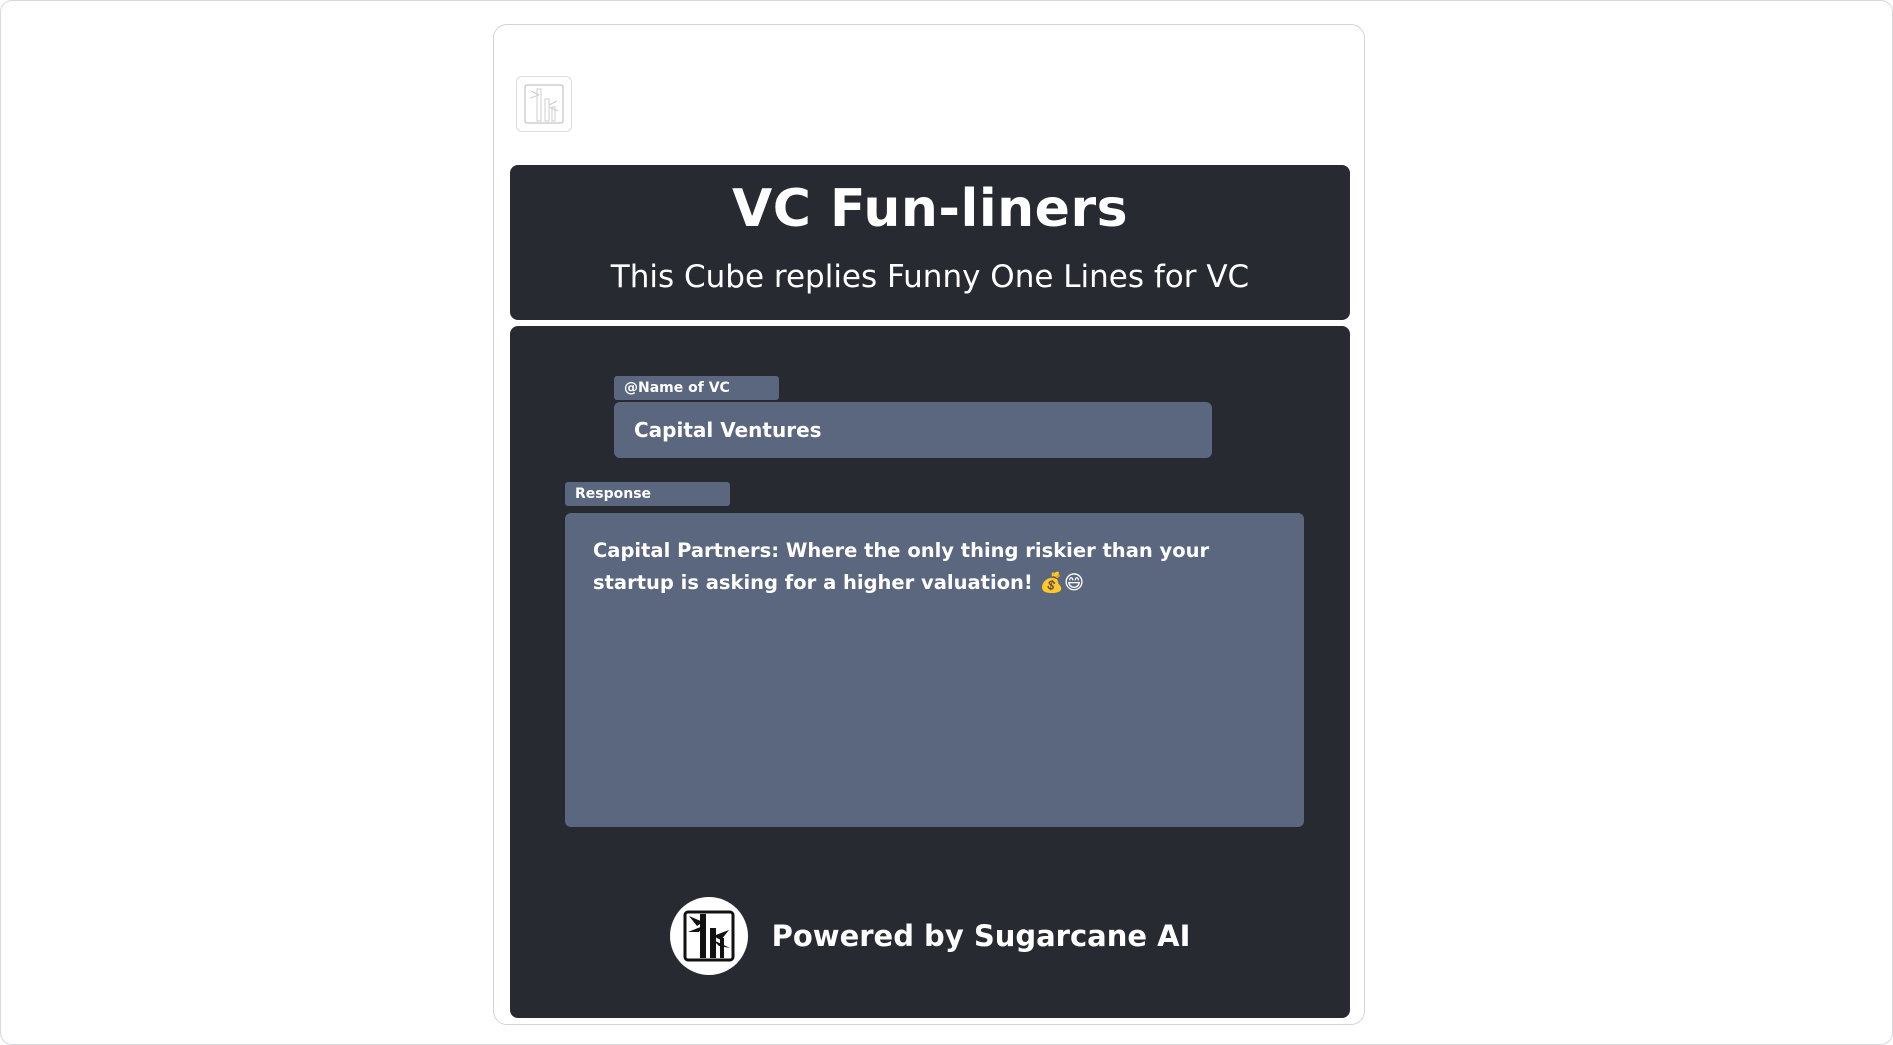 The height and width of the screenshot is (1045, 1893). Describe the element at coordinates (981, 936) in the screenshot. I see `powered-by-text: Powered by Sugarcane AI` at that location.